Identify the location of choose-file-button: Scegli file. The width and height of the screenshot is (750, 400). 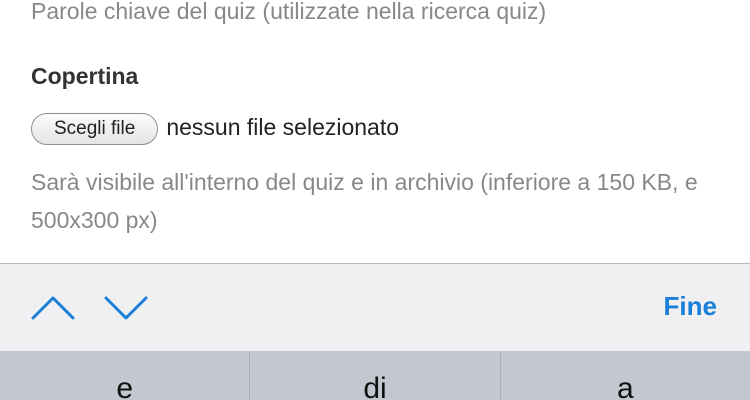
(95, 129).